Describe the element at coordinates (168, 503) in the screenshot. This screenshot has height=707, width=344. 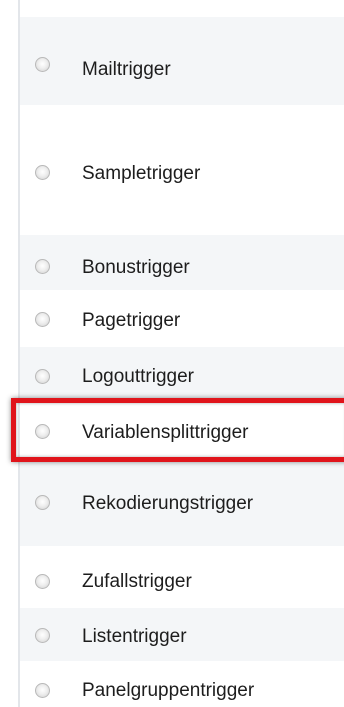
I see `trigger-label: Rekodierungstrigger` at that location.